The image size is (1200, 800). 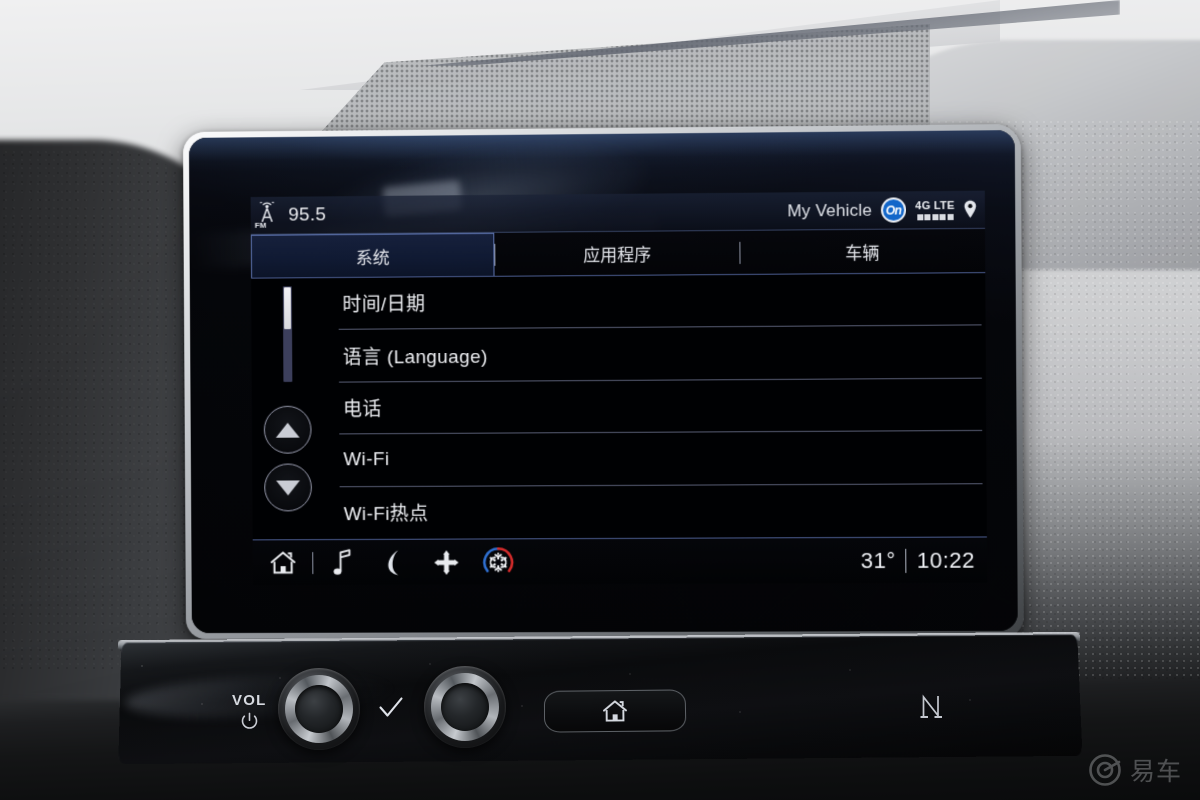 I want to click on scroll-up-button, so click(x=287, y=429).